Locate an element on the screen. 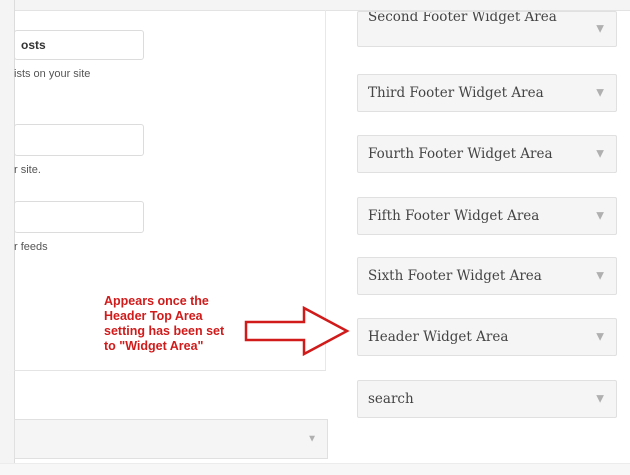  posts-field-description: ists on your site is located at coordinates (52, 74).